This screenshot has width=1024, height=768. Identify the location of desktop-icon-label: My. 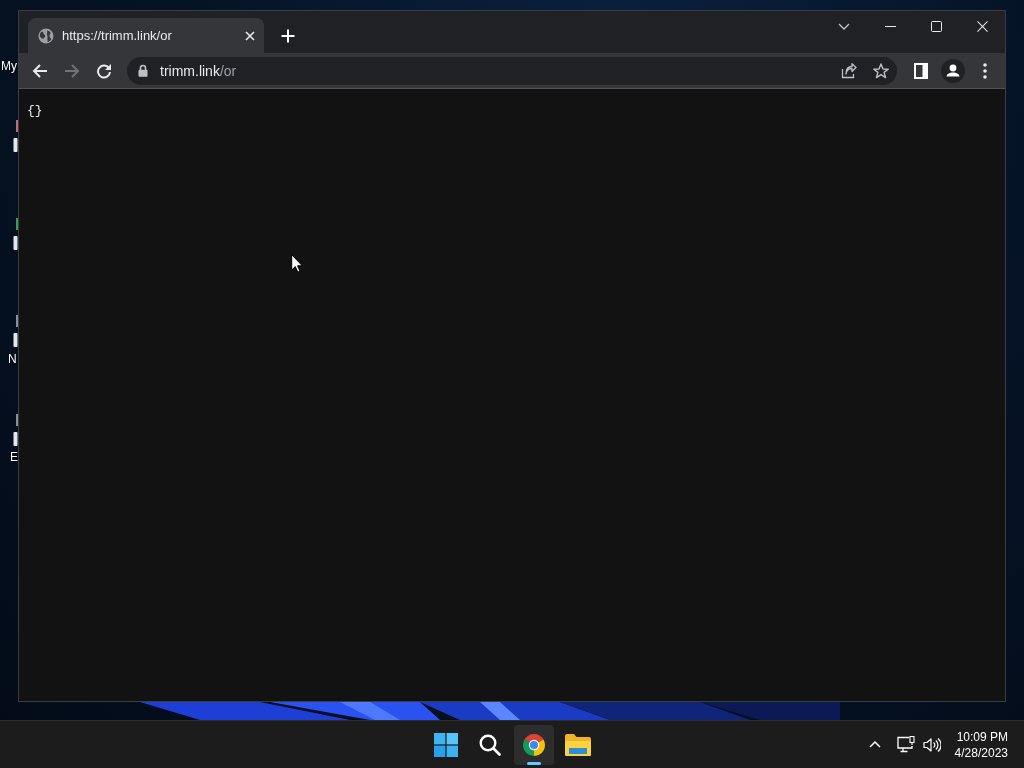
(9, 66).